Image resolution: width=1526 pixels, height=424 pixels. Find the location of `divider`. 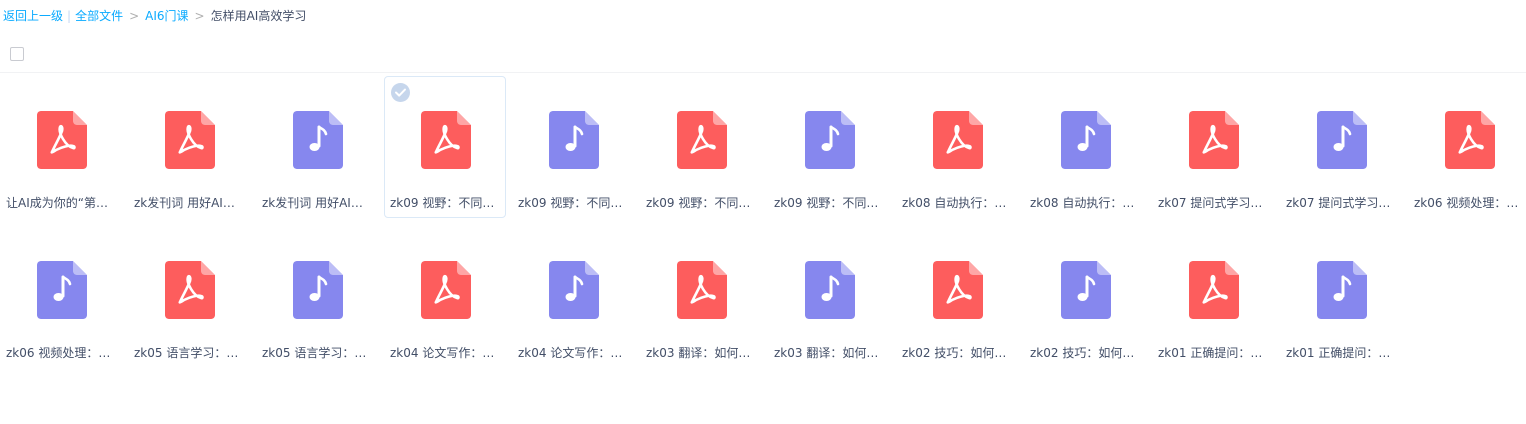

divider is located at coordinates (763, 72).